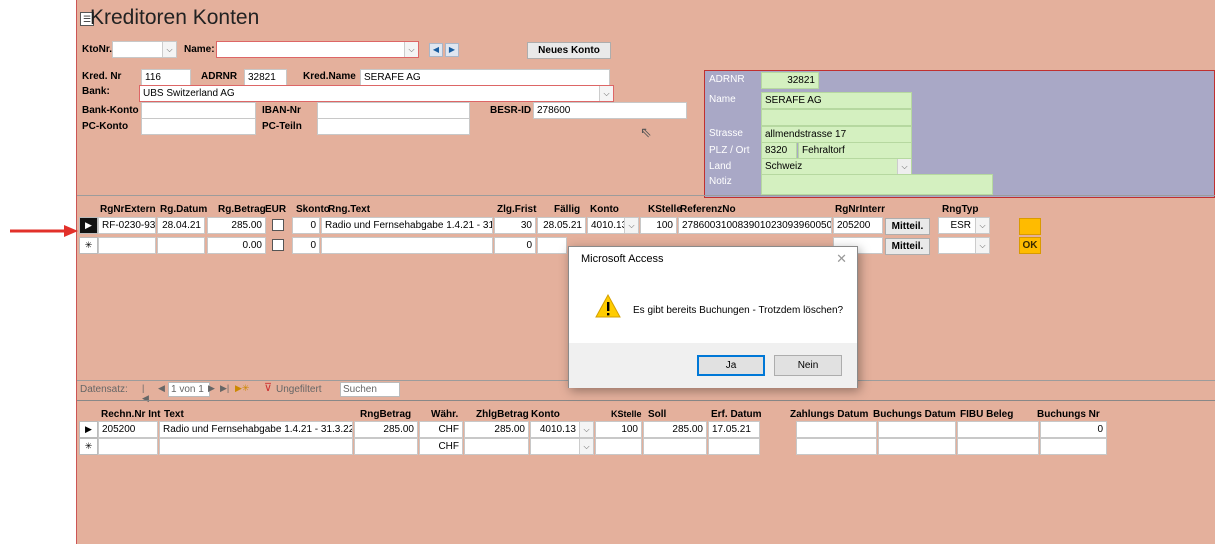  Describe the element at coordinates (485, 77) in the screenshot. I see `kred-name-field: SERAFE AG` at that location.